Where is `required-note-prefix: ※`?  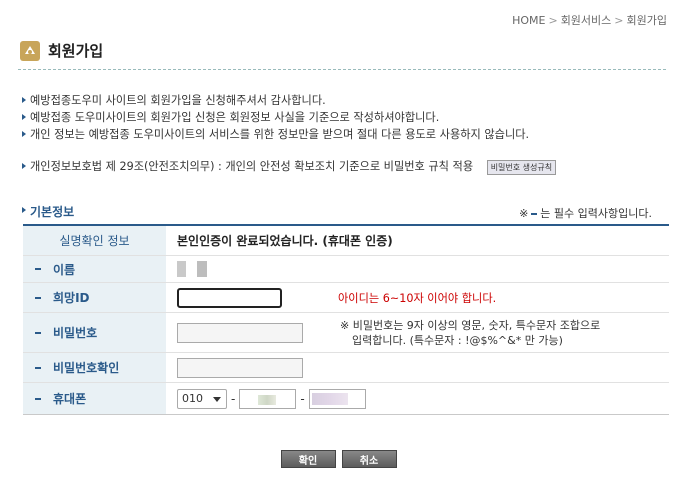 required-note-prefix: ※ is located at coordinates (524, 213).